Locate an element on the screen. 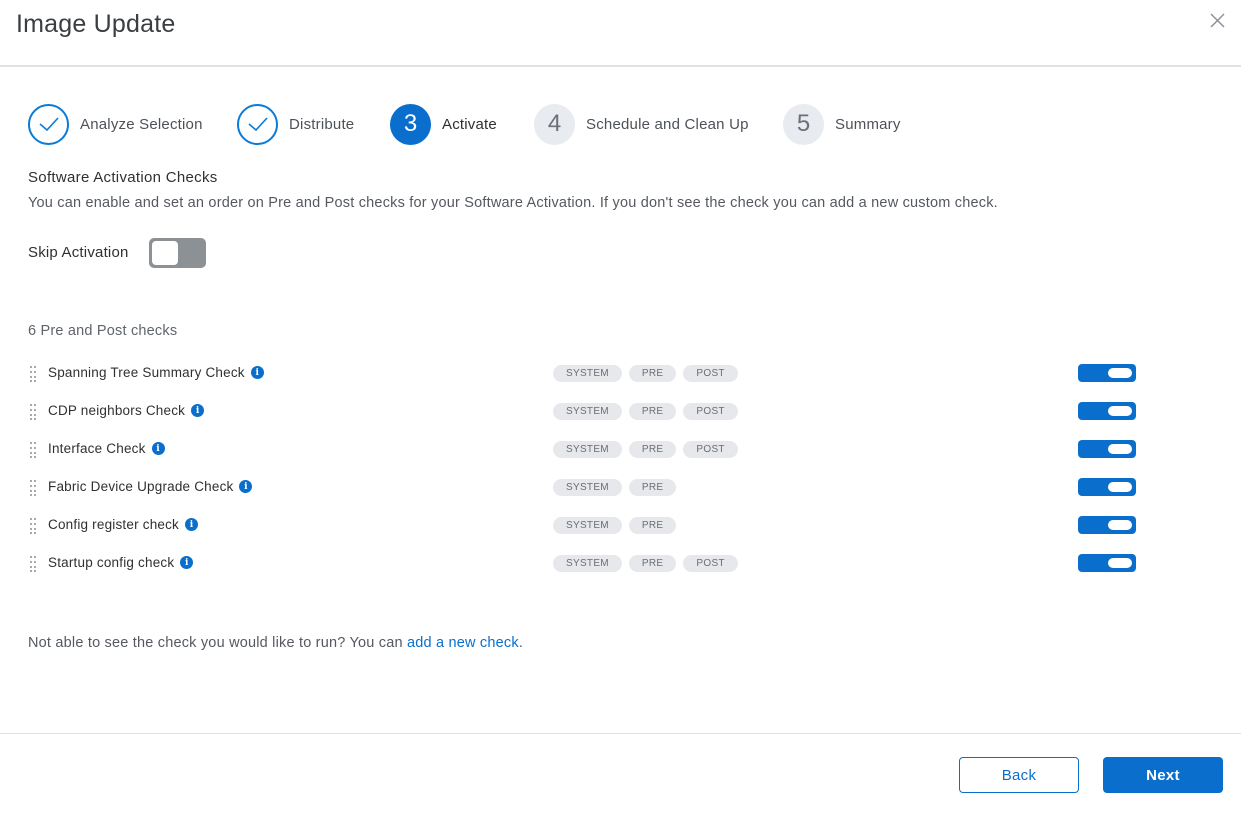  step-summary: 5 Summary is located at coordinates (842, 124).